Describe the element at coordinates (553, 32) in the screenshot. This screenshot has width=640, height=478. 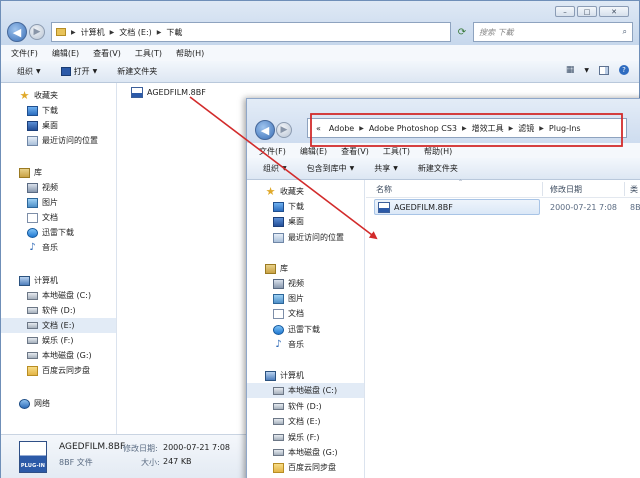
I see `search-input: 搜索 下載 ⌕` at that location.